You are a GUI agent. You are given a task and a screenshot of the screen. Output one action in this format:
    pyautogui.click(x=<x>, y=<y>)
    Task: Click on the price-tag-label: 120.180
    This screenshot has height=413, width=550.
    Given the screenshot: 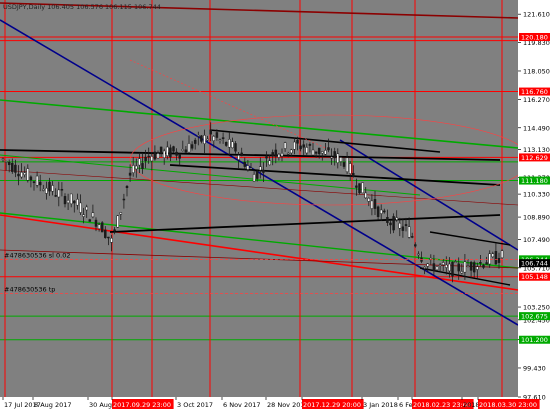 What is the action you would take?
    pyautogui.click(x=534, y=38)
    